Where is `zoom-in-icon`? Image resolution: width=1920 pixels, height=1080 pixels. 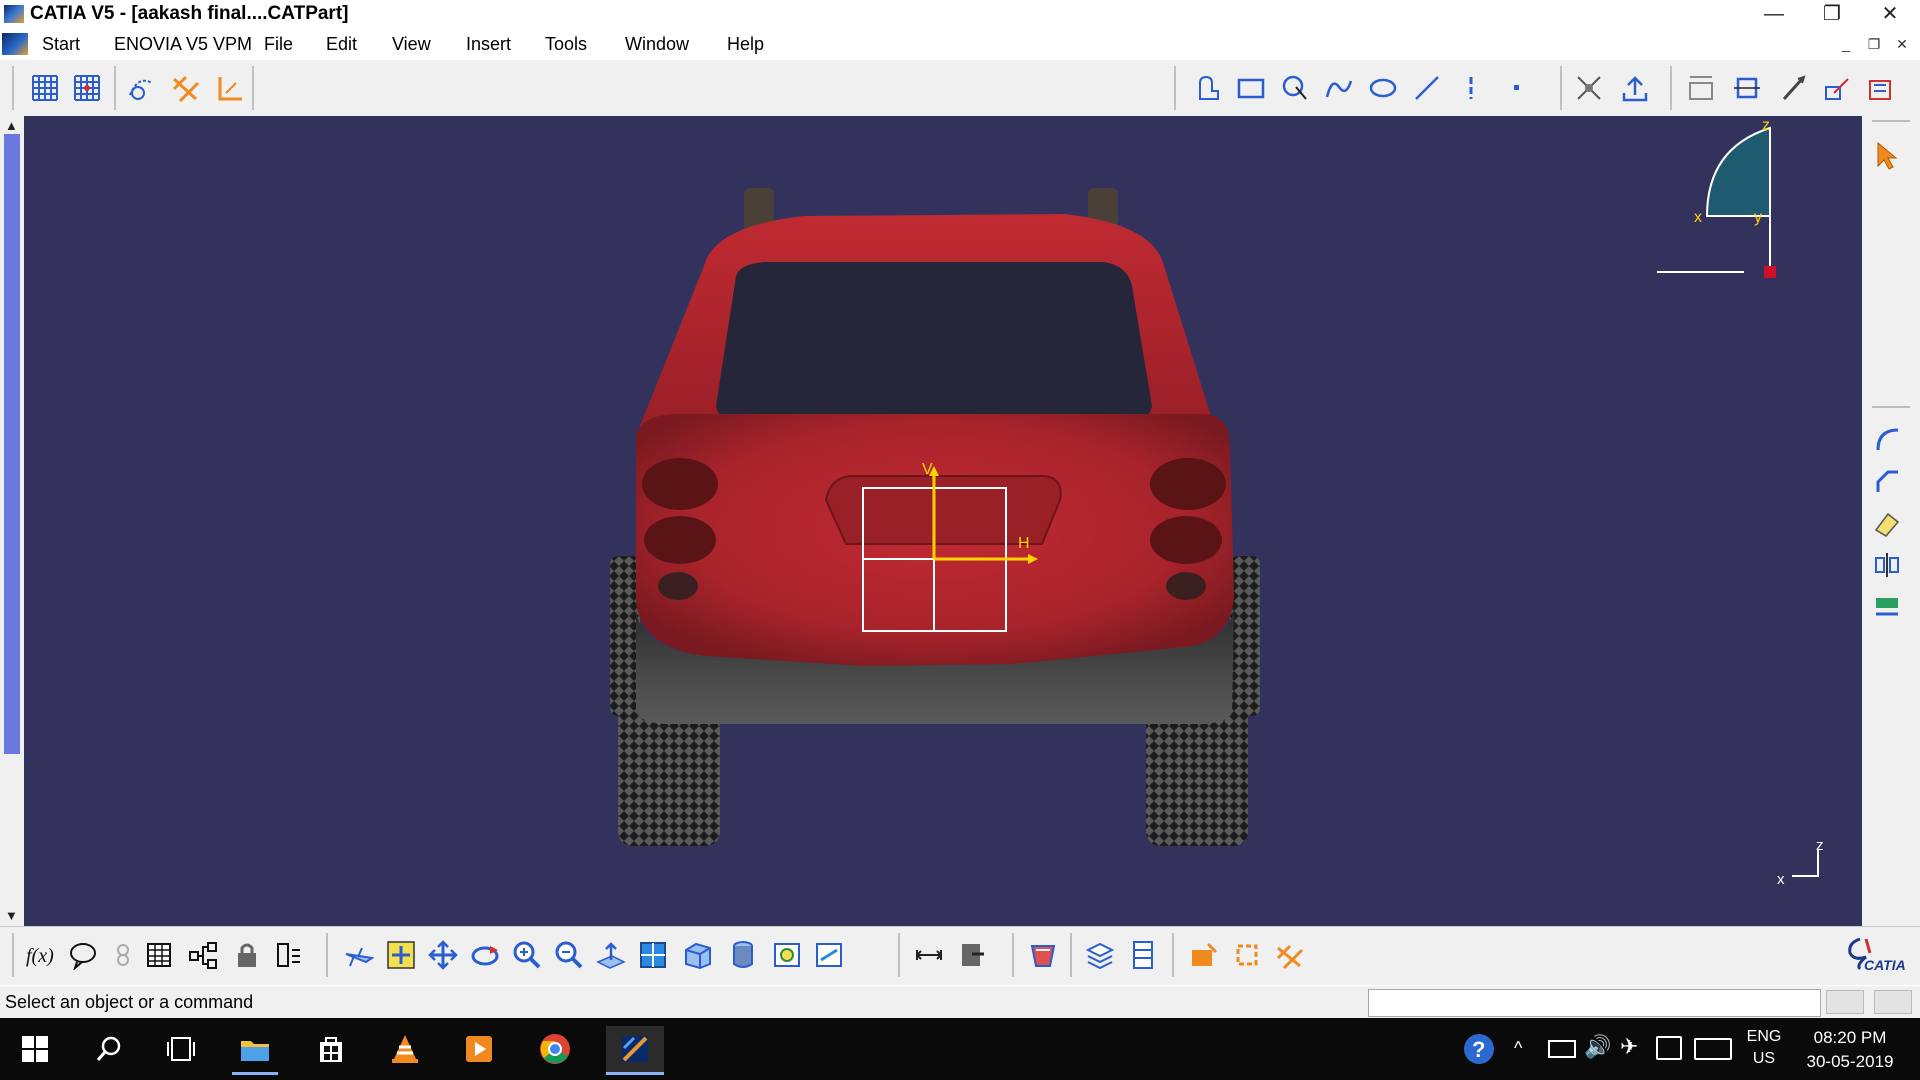
zoom-in-icon is located at coordinates (527, 955).